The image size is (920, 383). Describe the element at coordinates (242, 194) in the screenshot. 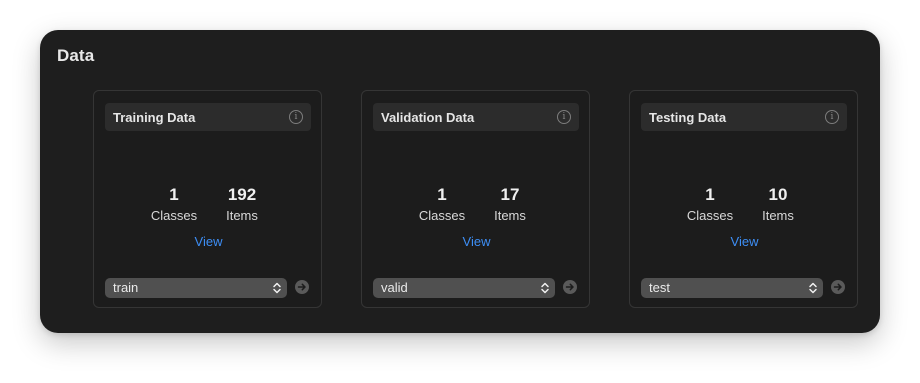

I see `items-count: 192` at that location.